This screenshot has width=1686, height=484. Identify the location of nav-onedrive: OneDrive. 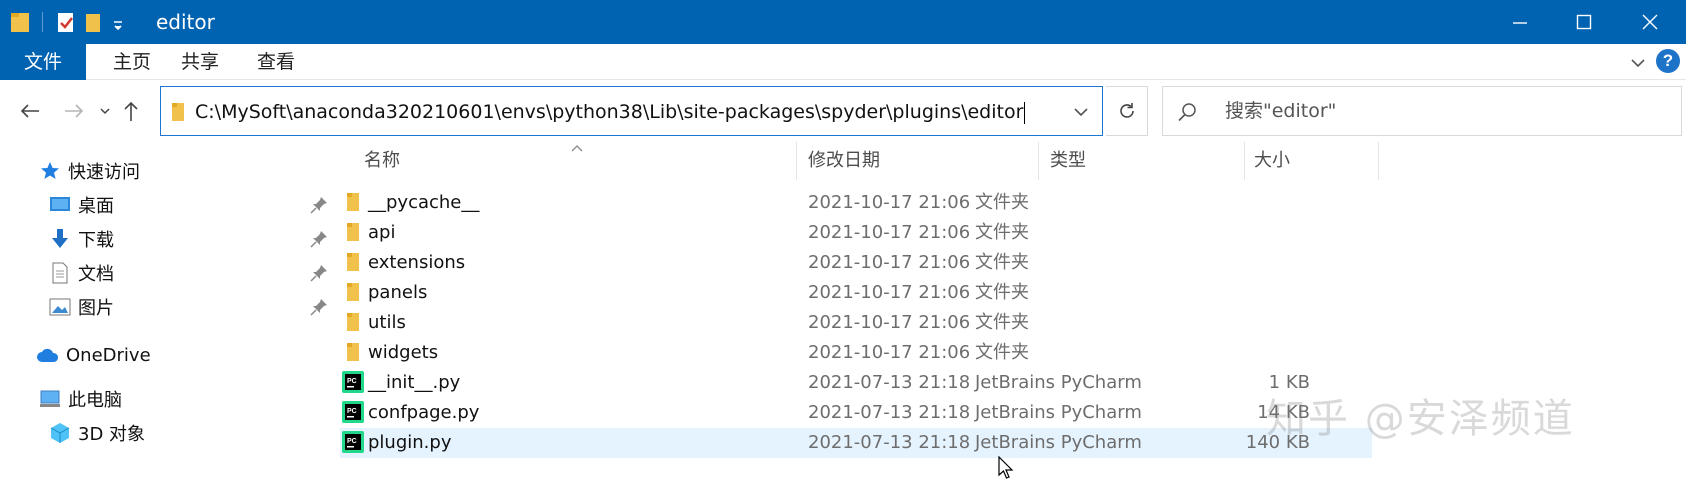
(93, 355).